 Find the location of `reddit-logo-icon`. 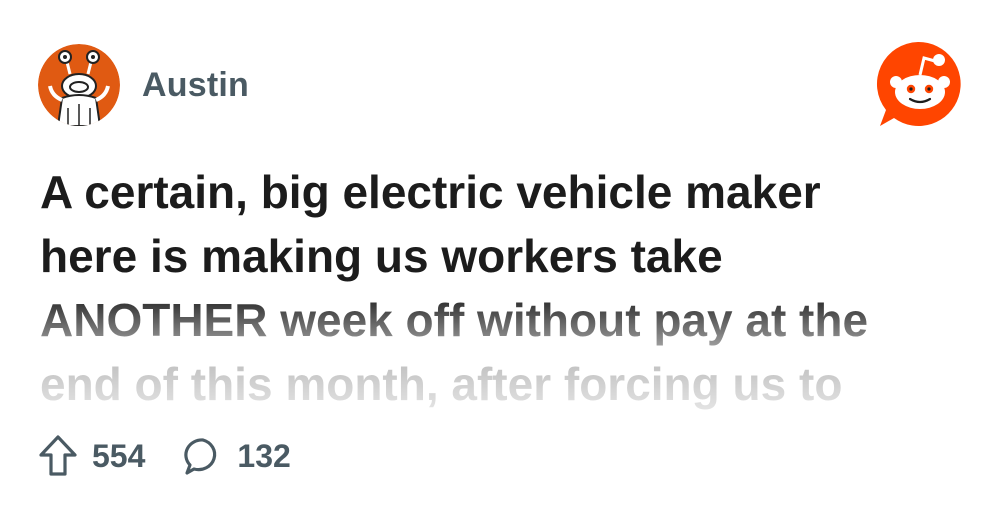

reddit-logo-icon is located at coordinates (918, 83).